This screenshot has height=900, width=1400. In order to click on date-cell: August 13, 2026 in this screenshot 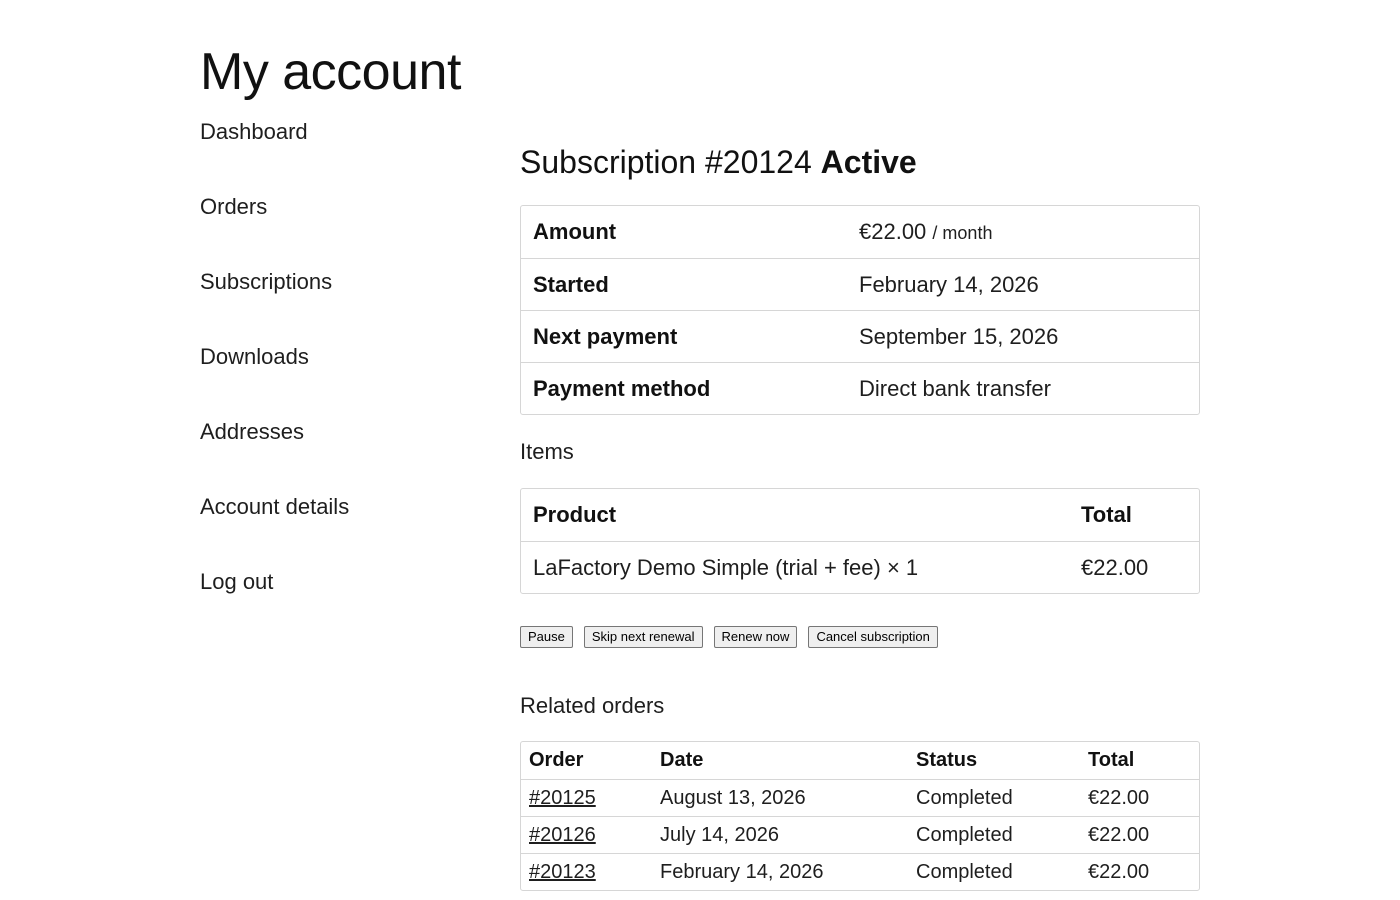, I will do `click(780, 797)`.